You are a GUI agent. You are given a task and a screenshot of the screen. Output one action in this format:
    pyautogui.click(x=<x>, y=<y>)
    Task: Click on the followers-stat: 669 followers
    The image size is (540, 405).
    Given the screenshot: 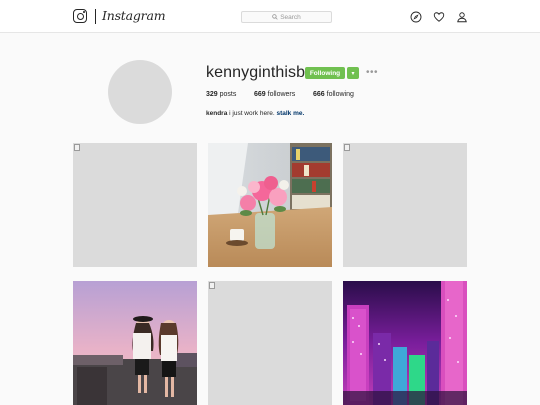 What is the action you would take?
    pyautogui.click(x=274, y=94)
    